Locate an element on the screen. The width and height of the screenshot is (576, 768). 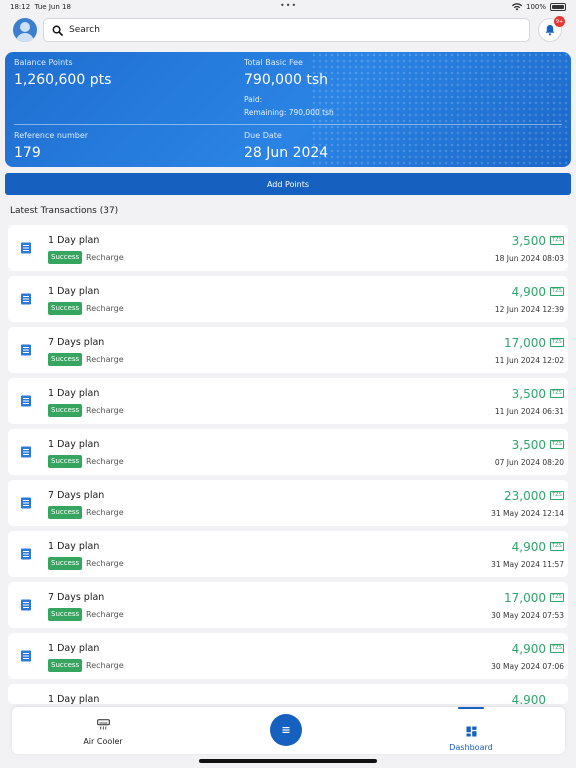
bell-icon is located at coordinates (550, 30).